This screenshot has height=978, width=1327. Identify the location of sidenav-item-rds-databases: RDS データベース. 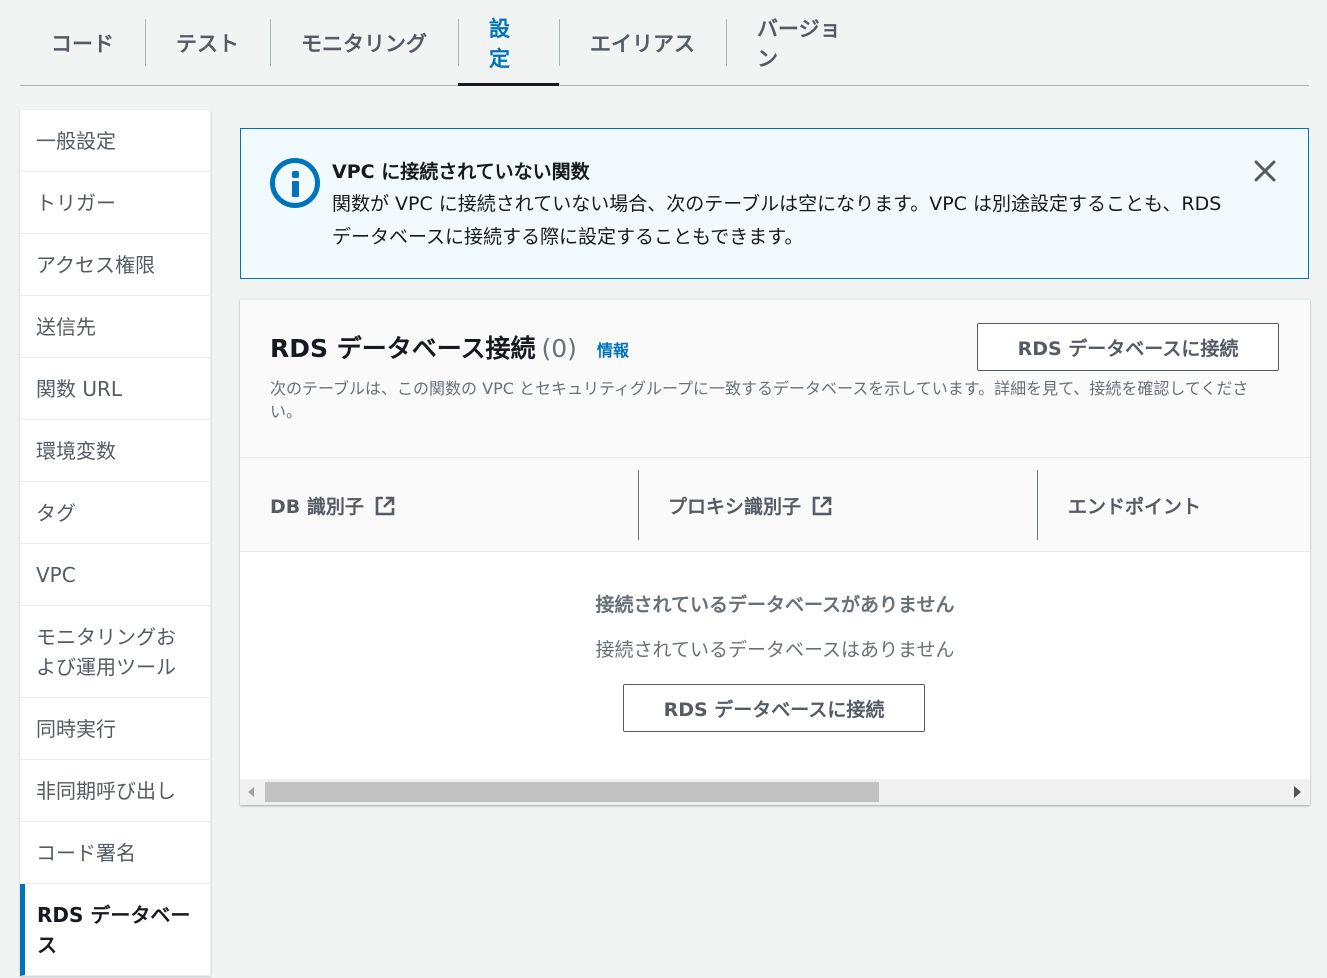
(115, 930).